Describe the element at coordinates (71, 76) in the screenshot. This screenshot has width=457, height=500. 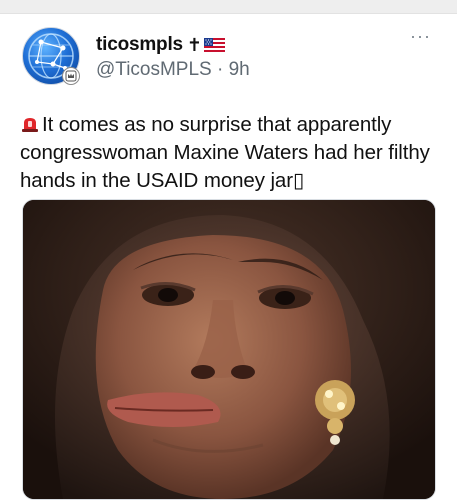
I see `crown-badge-icon` at that location.